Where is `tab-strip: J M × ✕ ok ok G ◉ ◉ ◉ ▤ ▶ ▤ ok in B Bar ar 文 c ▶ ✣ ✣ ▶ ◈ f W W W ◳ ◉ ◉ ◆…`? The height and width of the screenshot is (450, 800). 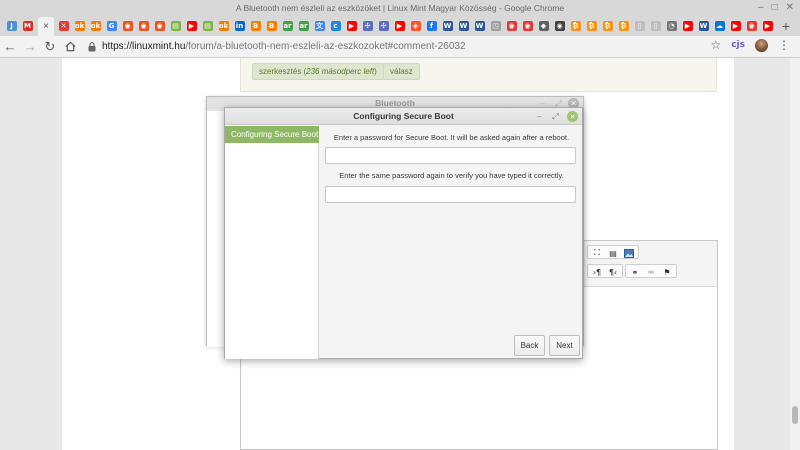
tab-strip: J M × ✕ ok ok G ◉ ◉ ◉ ▤ ▶ ▤ ok in B Bar ar 文 c ▶ ✣ ✣ ▶ ◈ f W W W ◳ ◉ ◉ ◆… is located at coordinates (400, 26).